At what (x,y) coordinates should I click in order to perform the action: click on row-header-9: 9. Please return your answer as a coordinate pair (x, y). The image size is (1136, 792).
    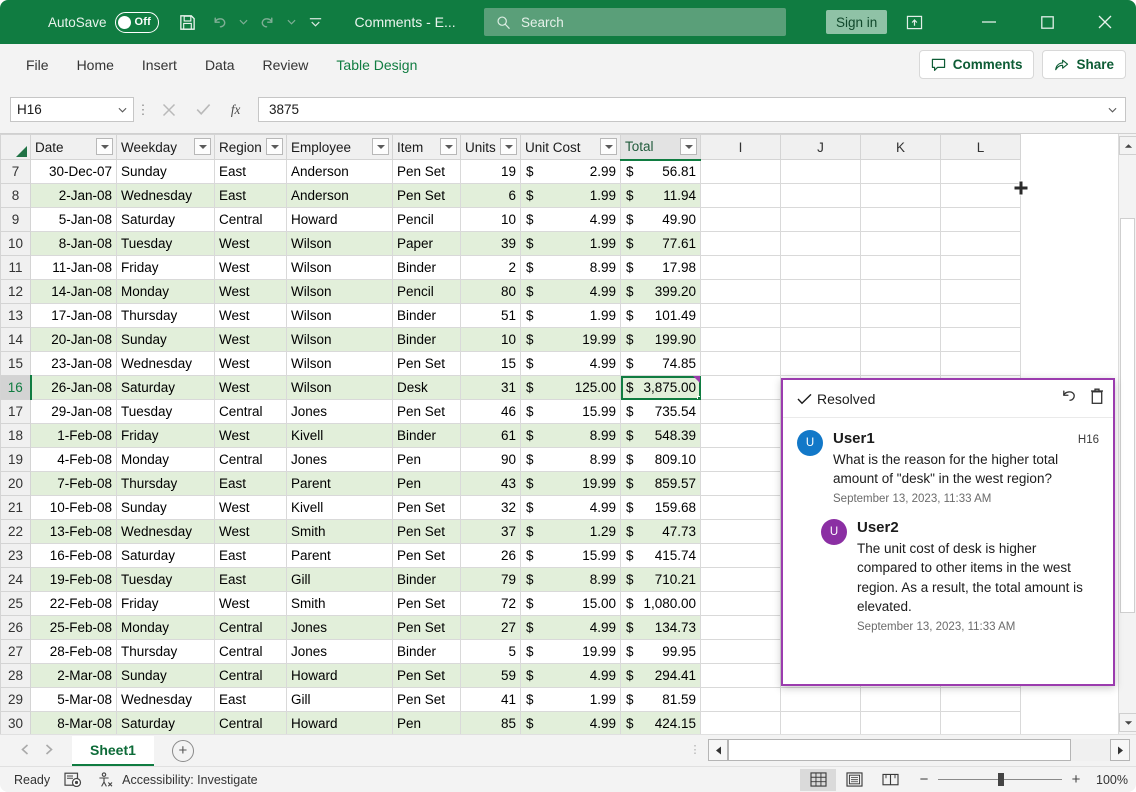
    Looking at the image, I should click on (15, 219).